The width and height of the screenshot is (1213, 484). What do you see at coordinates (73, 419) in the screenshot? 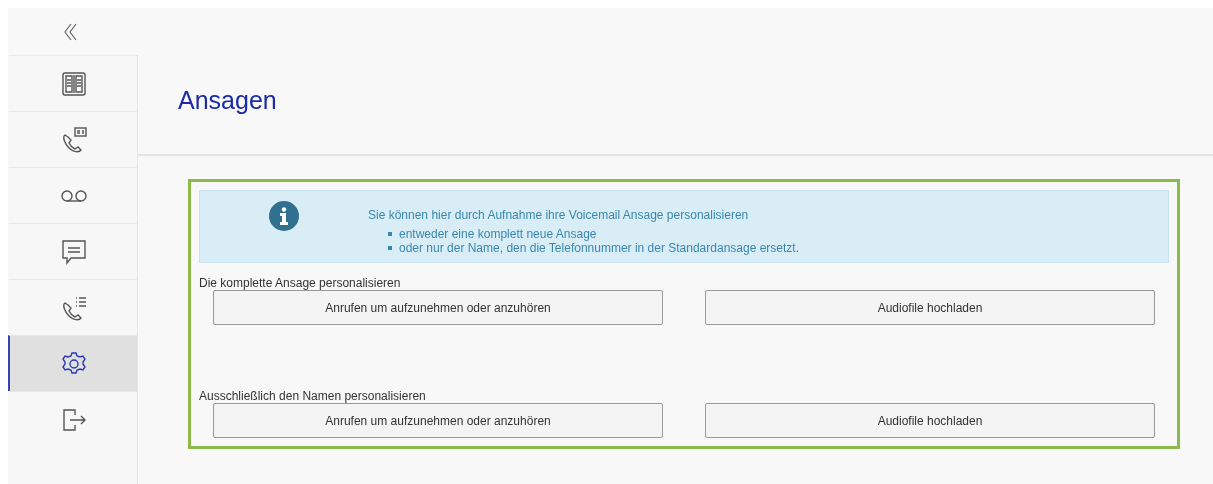
I see `logout-icon` at bounding box center [73, 419].